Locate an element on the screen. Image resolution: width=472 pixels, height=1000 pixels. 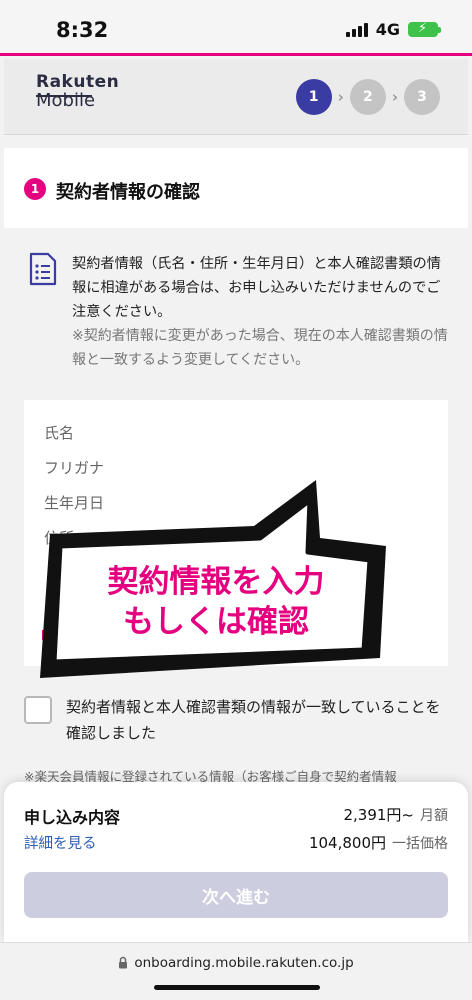
step-3: 3 is located at coordinates (422, 97).